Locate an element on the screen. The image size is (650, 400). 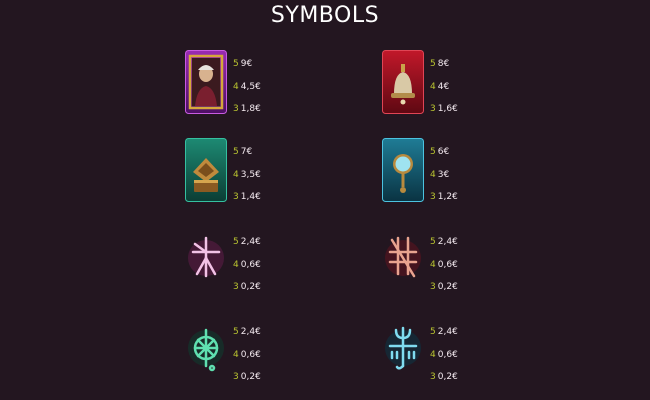
pay-value: 3€ is located at coordinates (443, 174).